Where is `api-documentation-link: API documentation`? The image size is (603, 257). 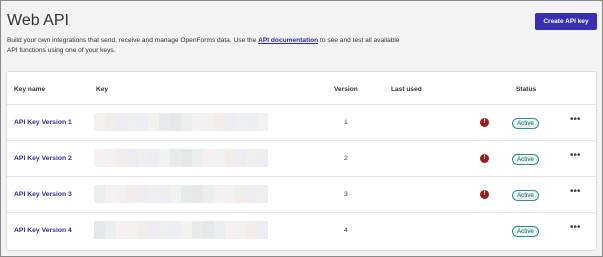 api-documentation-link: API documentation is located at coordinates (288, 40).